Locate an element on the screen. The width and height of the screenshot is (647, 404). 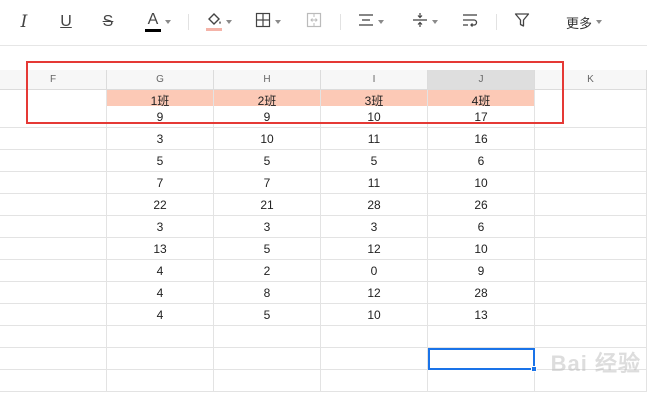
column-header-j: J is located at coordinates (481, 80).